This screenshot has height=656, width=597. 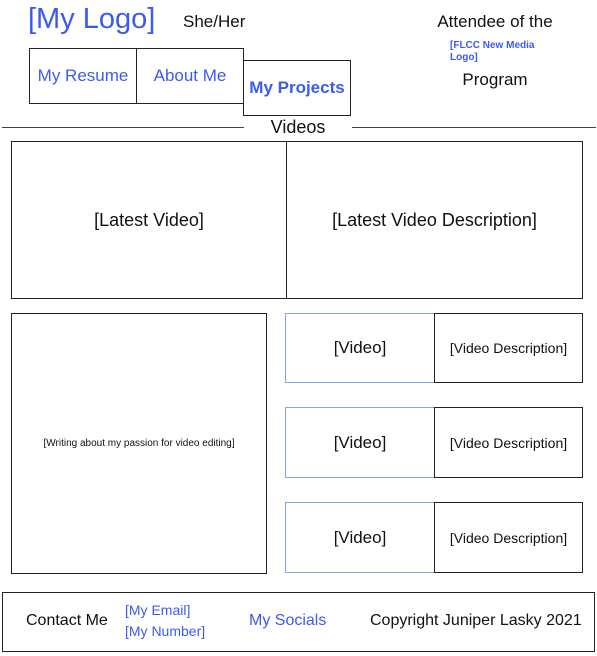 I want to click on video-thumbnail-3: [Video], so click(x=360, y=537).